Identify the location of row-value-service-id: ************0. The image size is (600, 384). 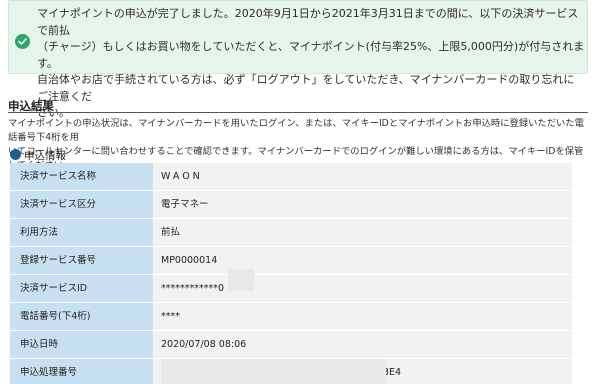
(362, 288).